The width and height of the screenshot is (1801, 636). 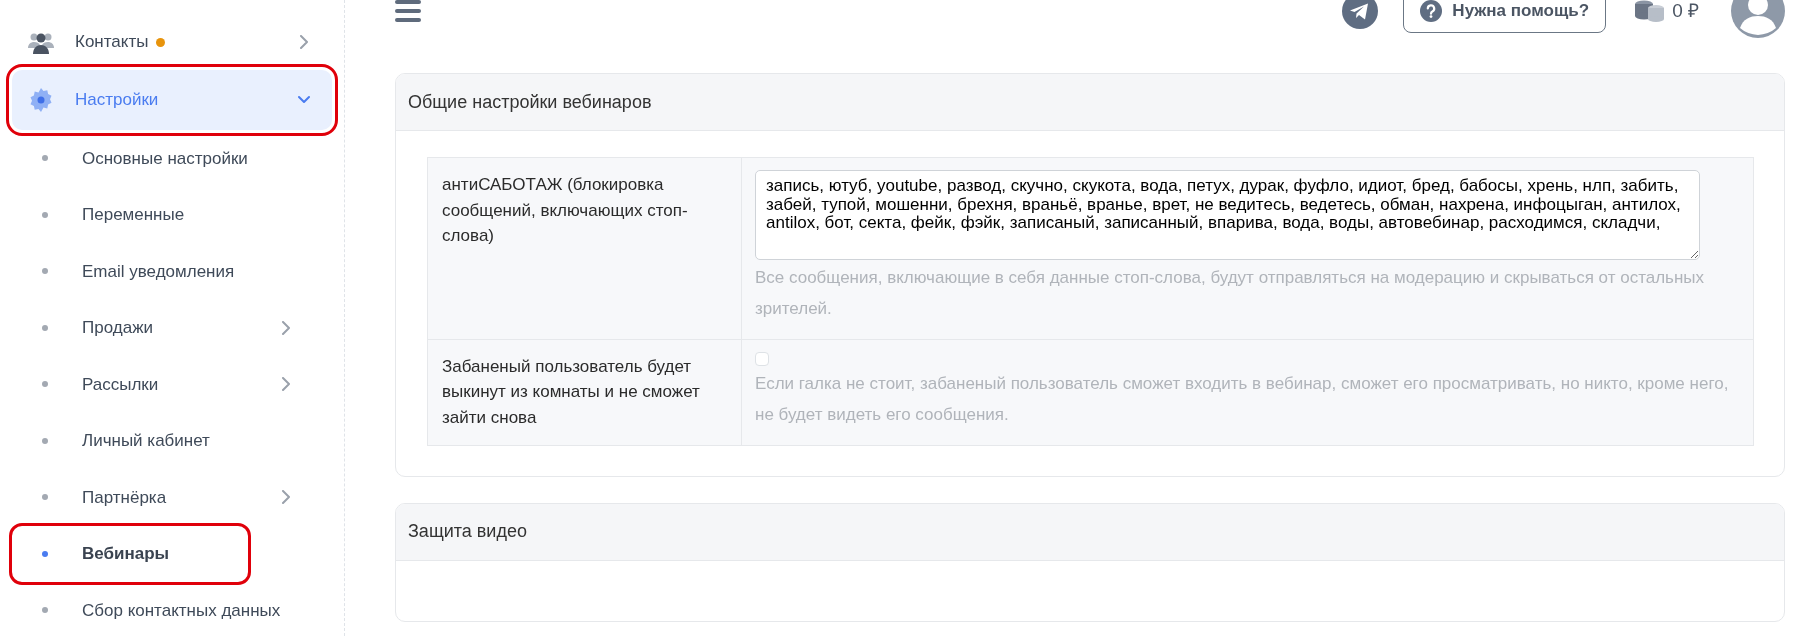 What do you see at coordinates (585, 392) in the screenshot?
I see `field-label: Забаненый пользователь будет выкинут из комнаты и не сможет зайти снова` at bounding box center [585, 392].